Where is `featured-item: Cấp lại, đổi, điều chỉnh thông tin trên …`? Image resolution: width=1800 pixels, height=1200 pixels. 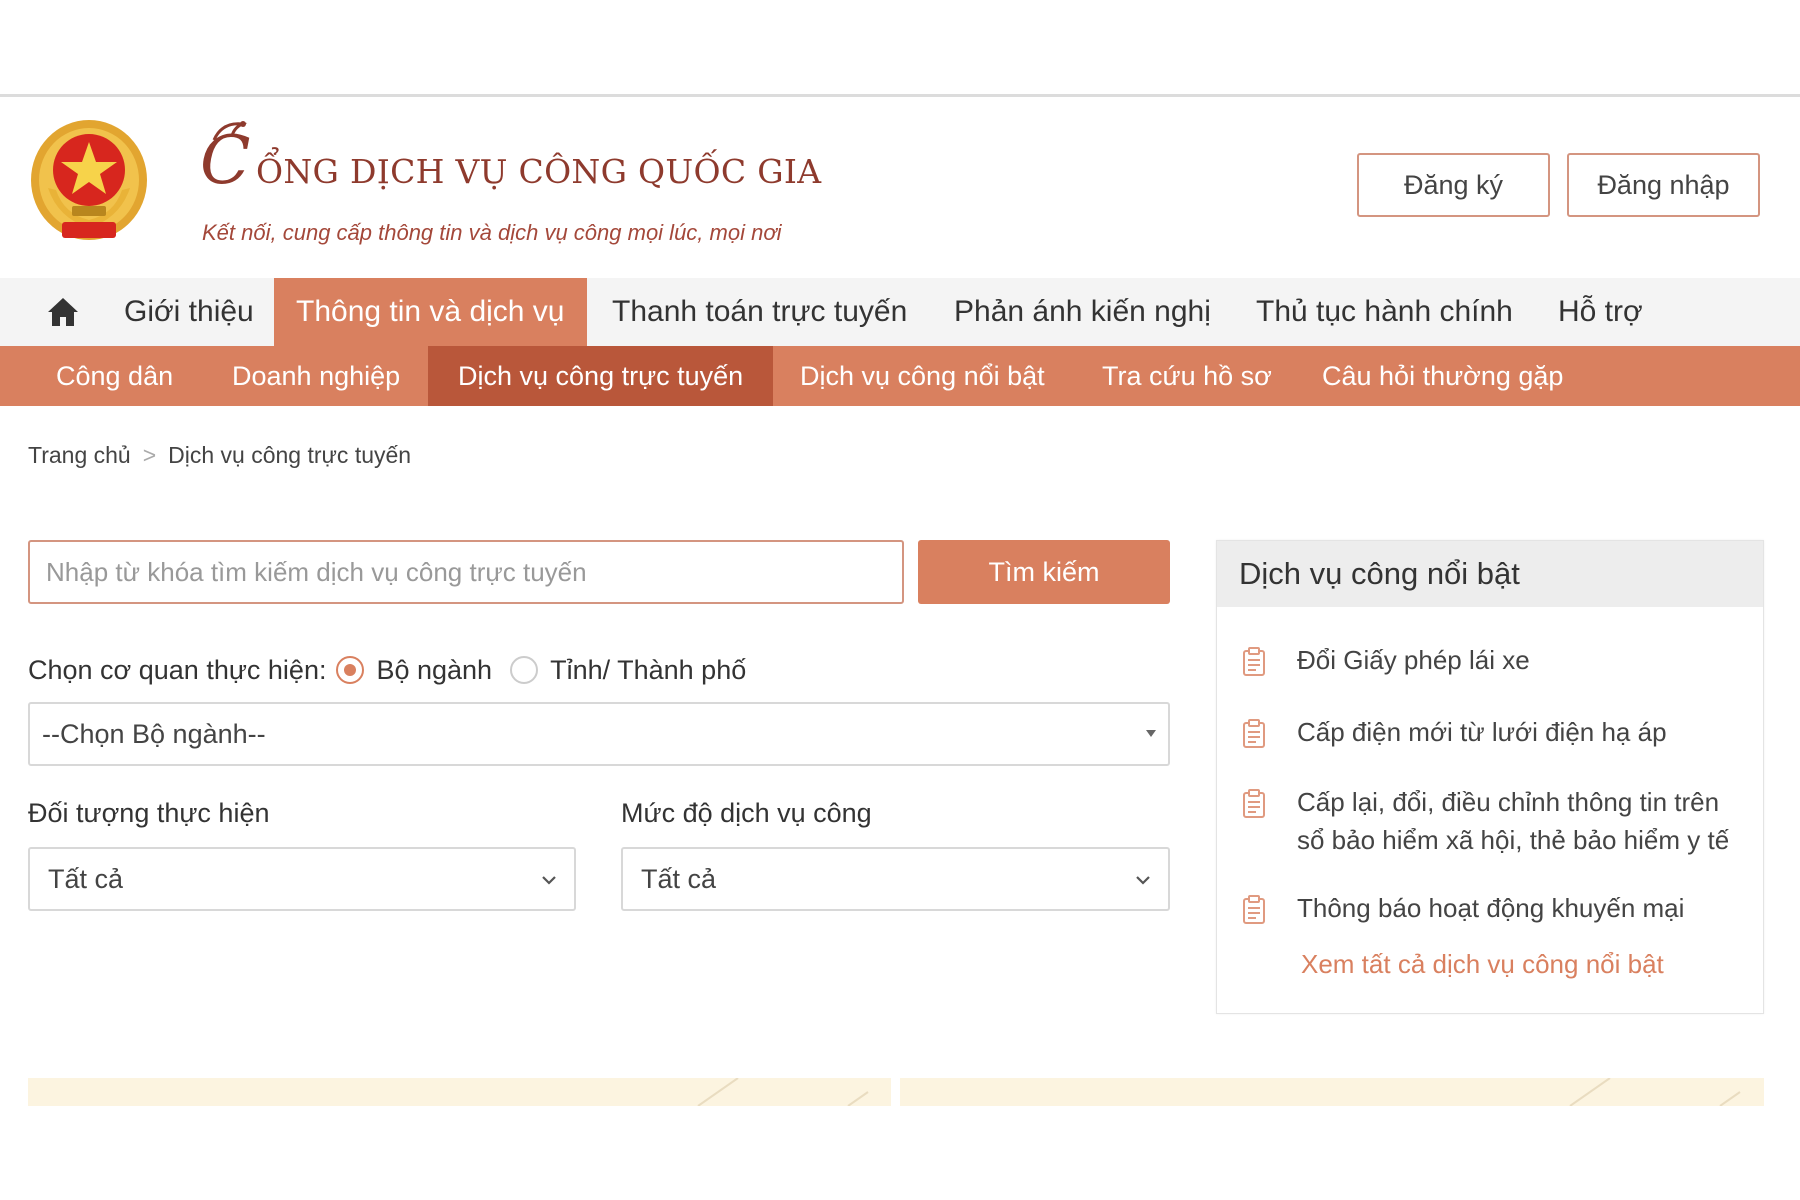
featured-item: Cấp lại, đổi, điều chỉnh thông tin trên … is located at coordinates (1489, 821).